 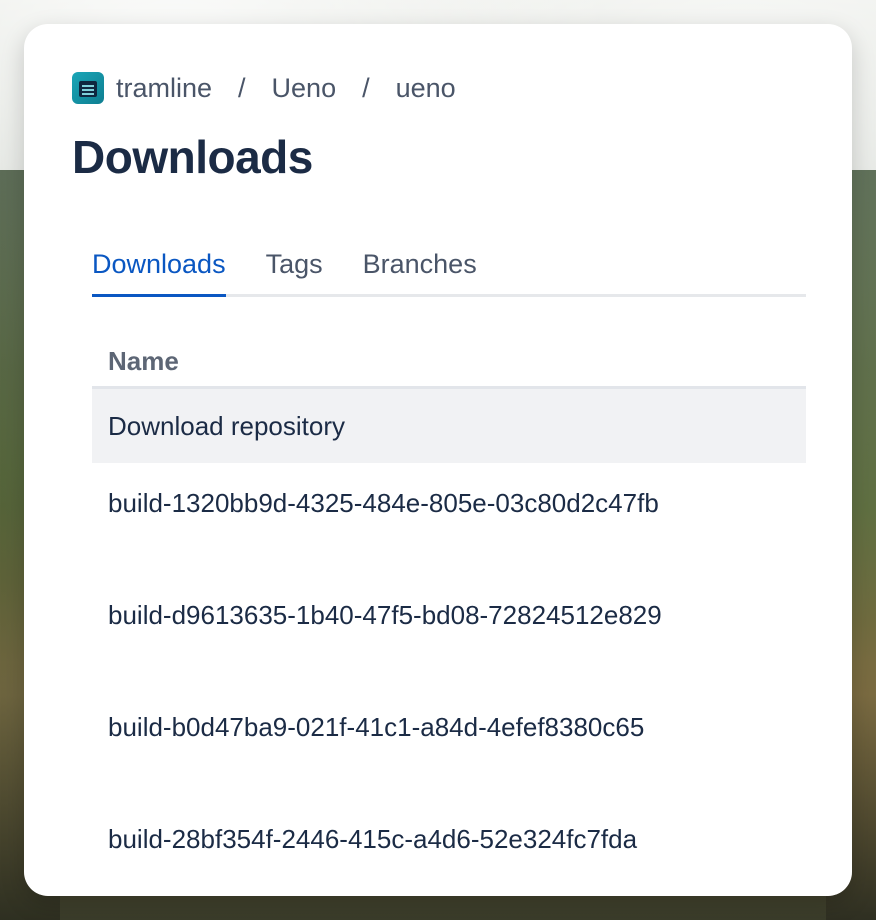 I want to click on tab-tags: Tags, so click(x=294, y=270).